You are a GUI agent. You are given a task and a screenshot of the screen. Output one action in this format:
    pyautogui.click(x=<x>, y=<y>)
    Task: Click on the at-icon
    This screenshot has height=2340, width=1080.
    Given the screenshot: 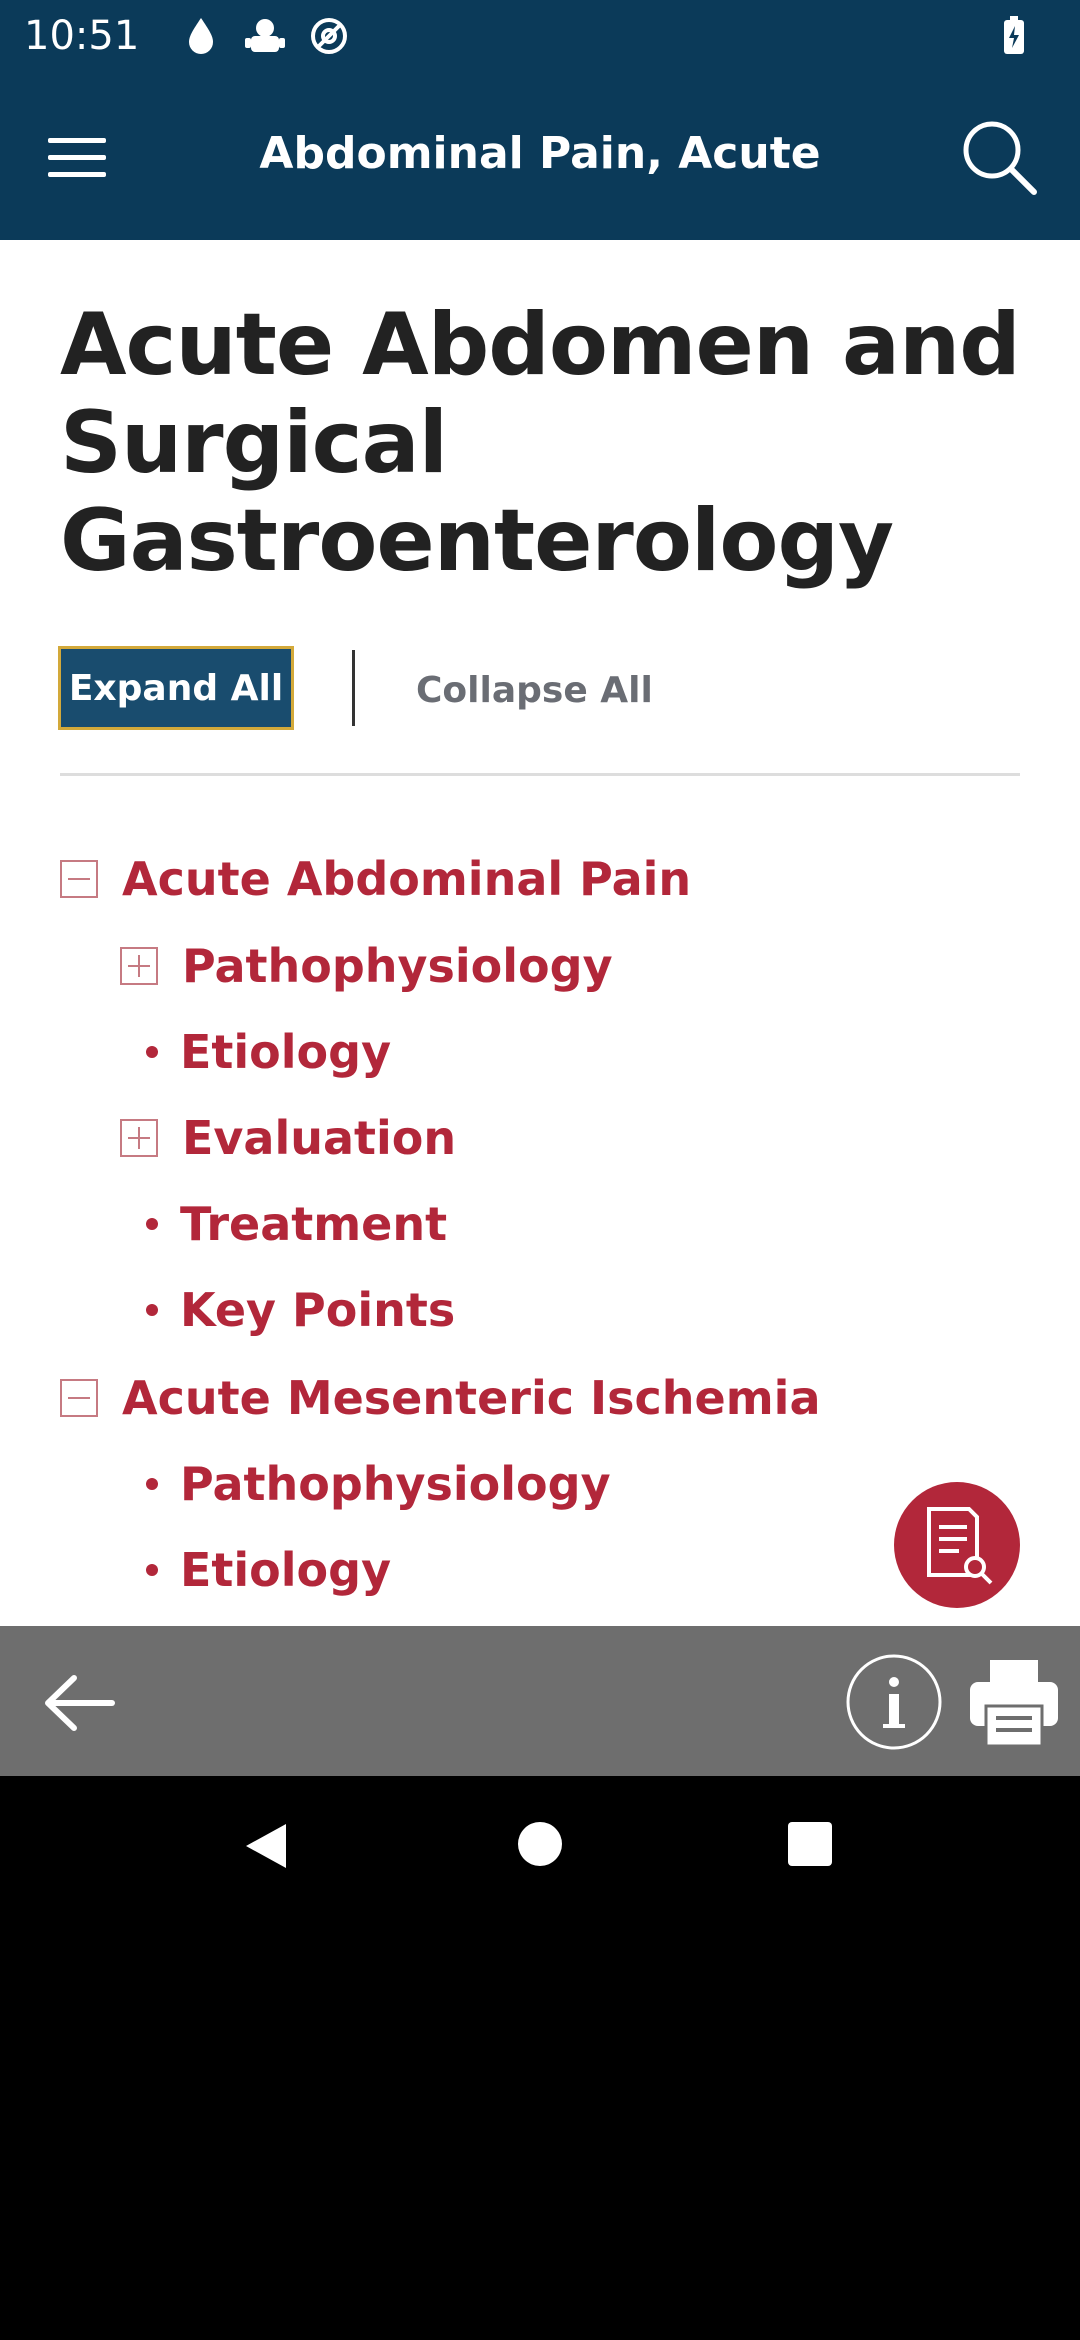 What is the action you would take?
    pyautogui.click(x=329, y=36)
    